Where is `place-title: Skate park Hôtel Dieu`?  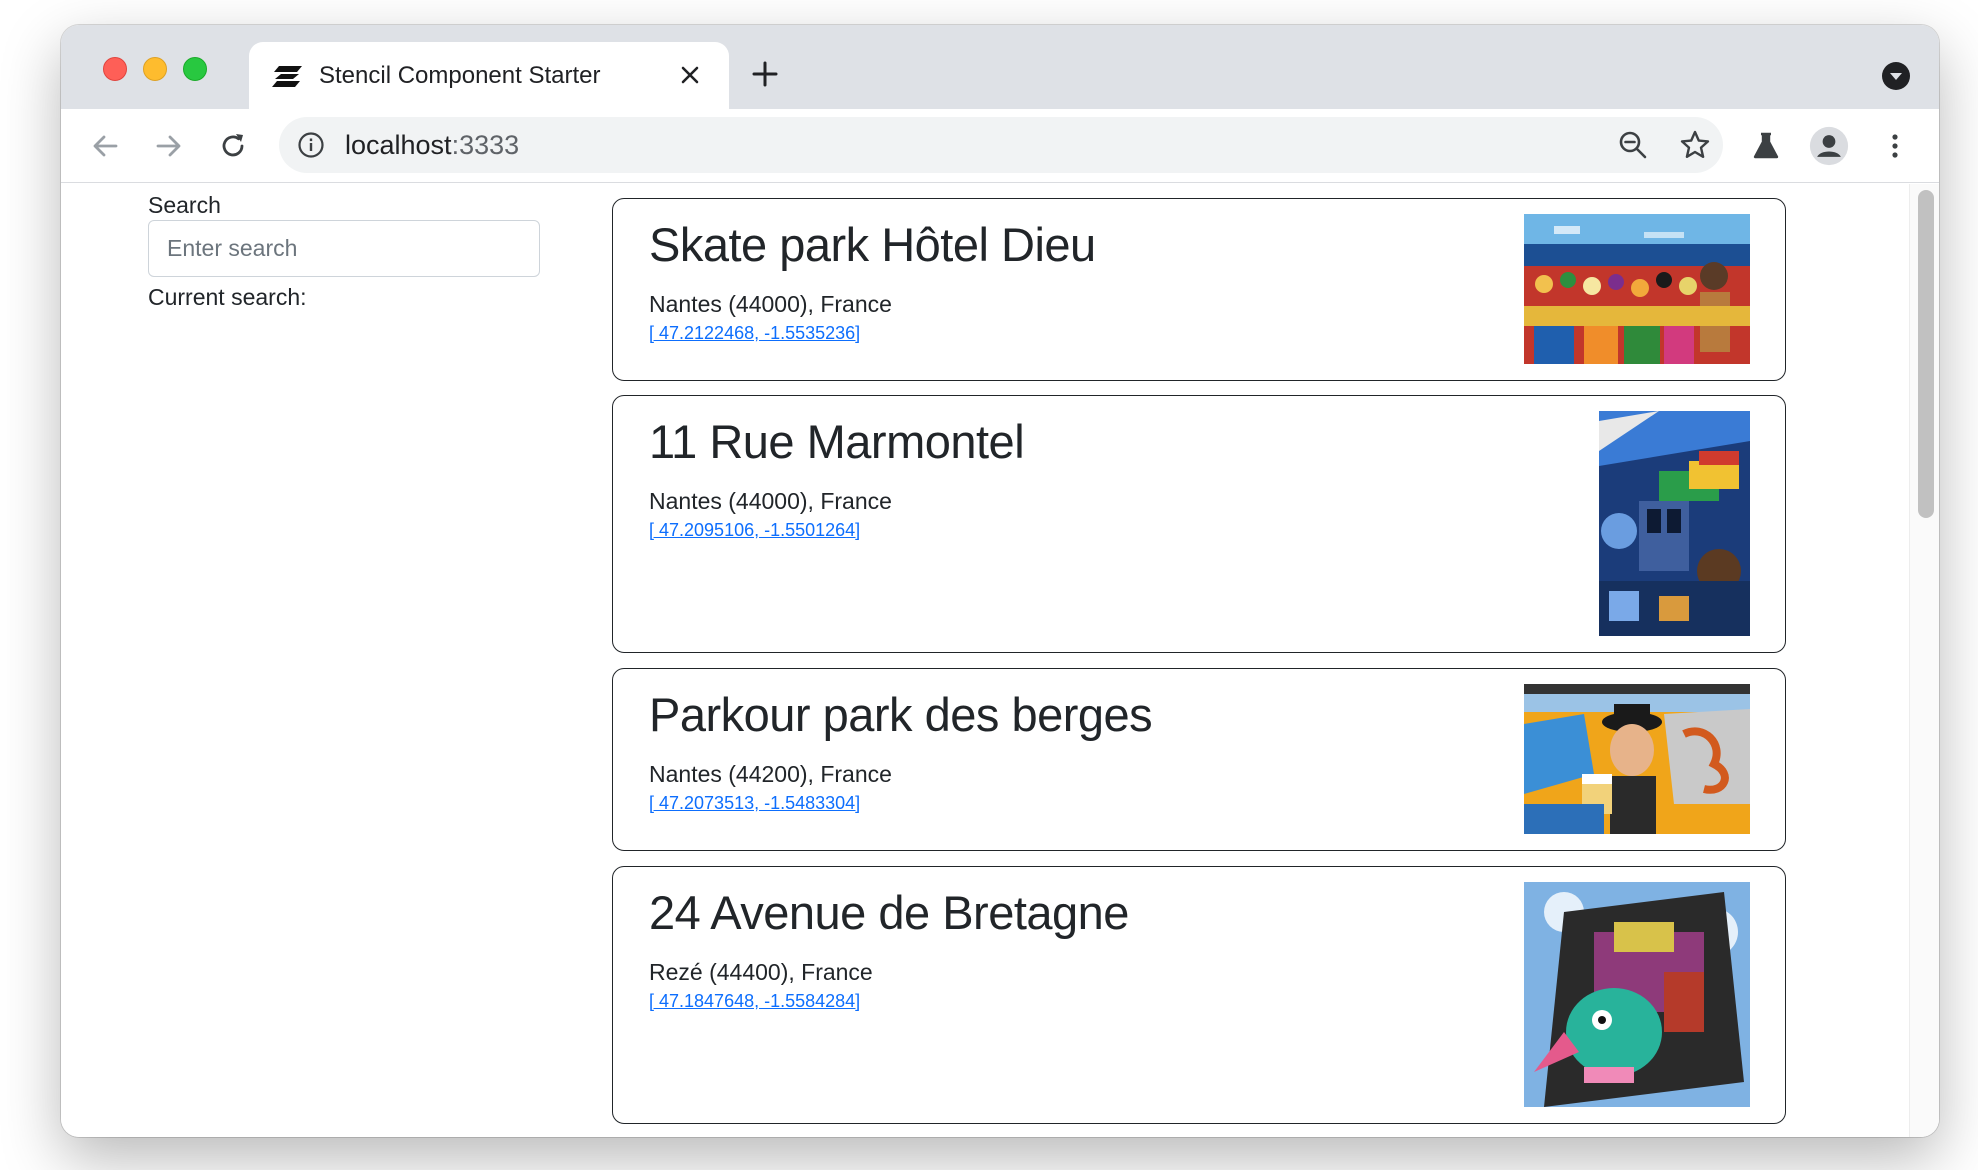 place-title: Skate park Hôtel Dieu is located at coordinates (872, 244).